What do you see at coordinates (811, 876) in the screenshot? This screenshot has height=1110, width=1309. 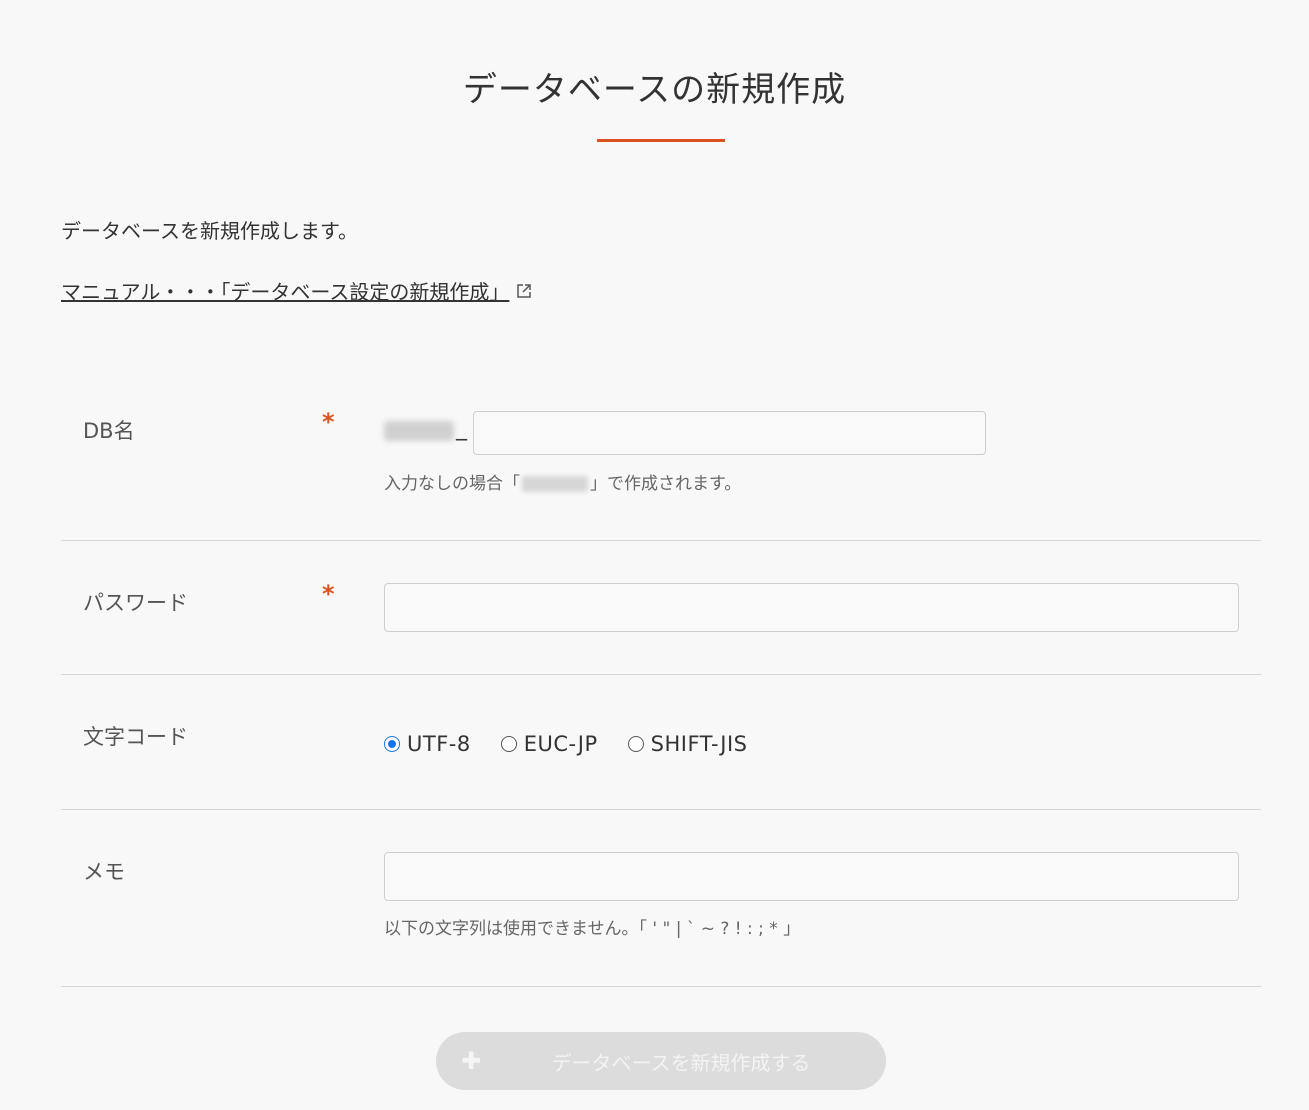 I see `memo-input` at bounding box center [811, 876].